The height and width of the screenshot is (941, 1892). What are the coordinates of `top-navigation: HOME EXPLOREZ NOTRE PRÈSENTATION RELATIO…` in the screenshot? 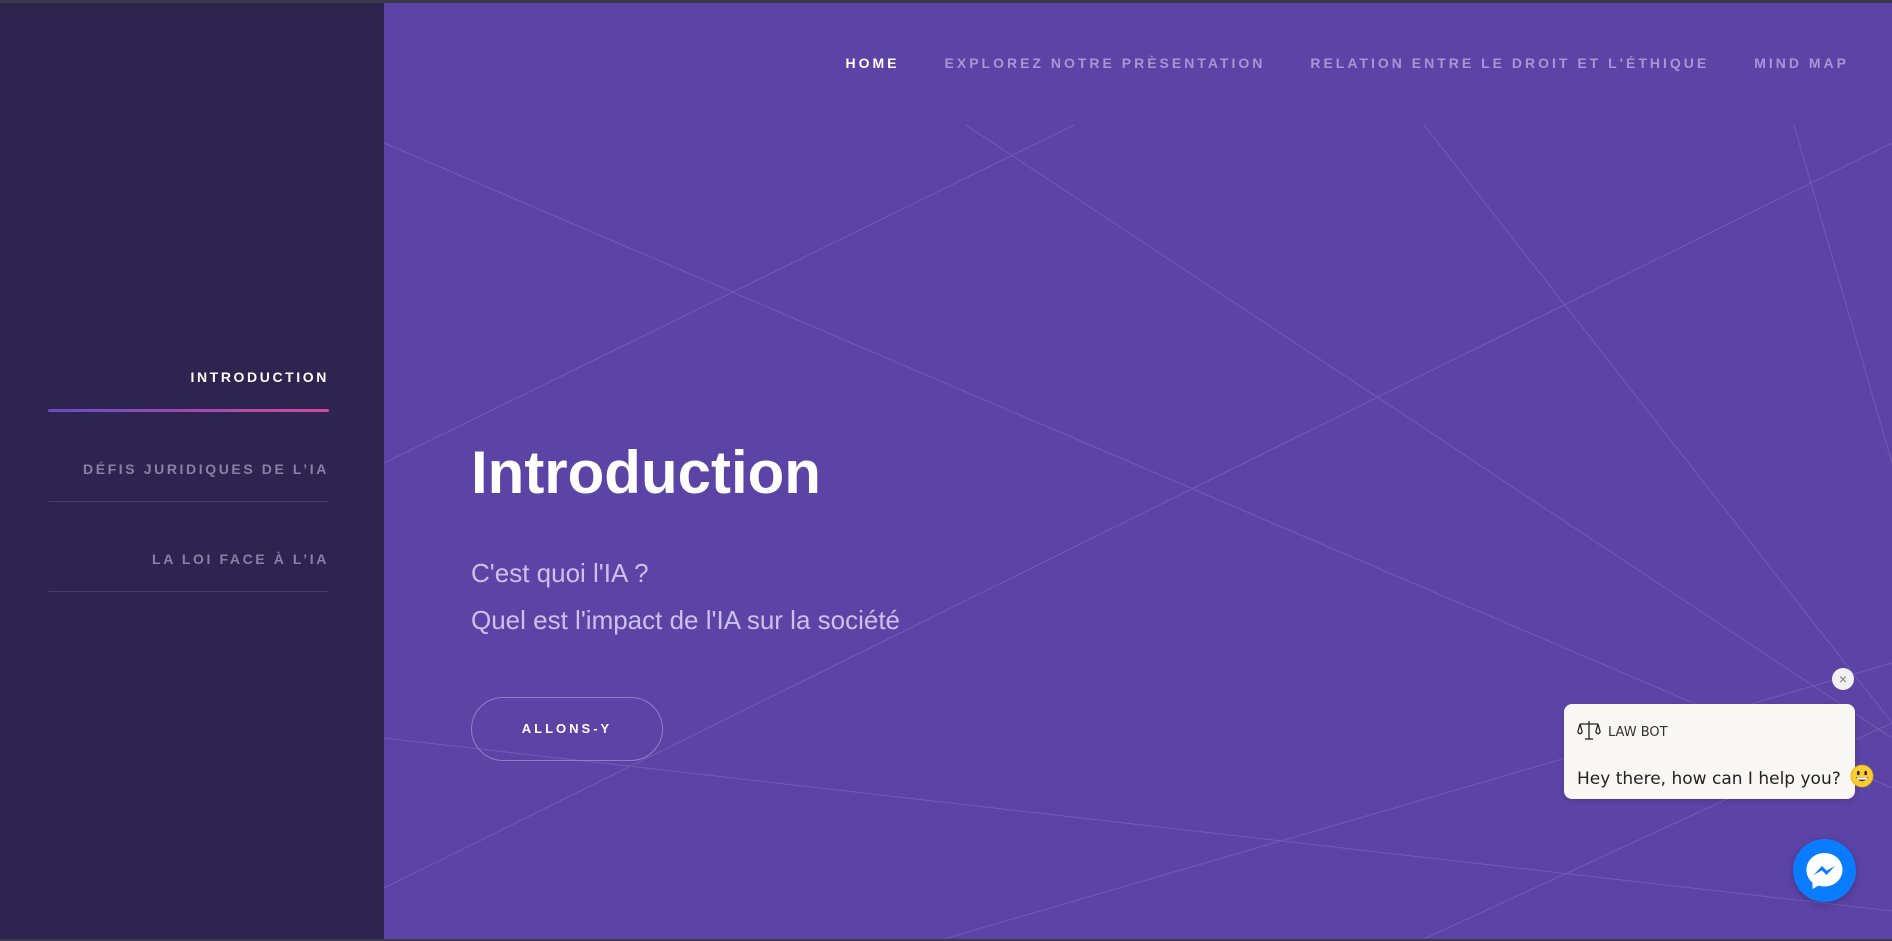 It's located at (1347, 63).